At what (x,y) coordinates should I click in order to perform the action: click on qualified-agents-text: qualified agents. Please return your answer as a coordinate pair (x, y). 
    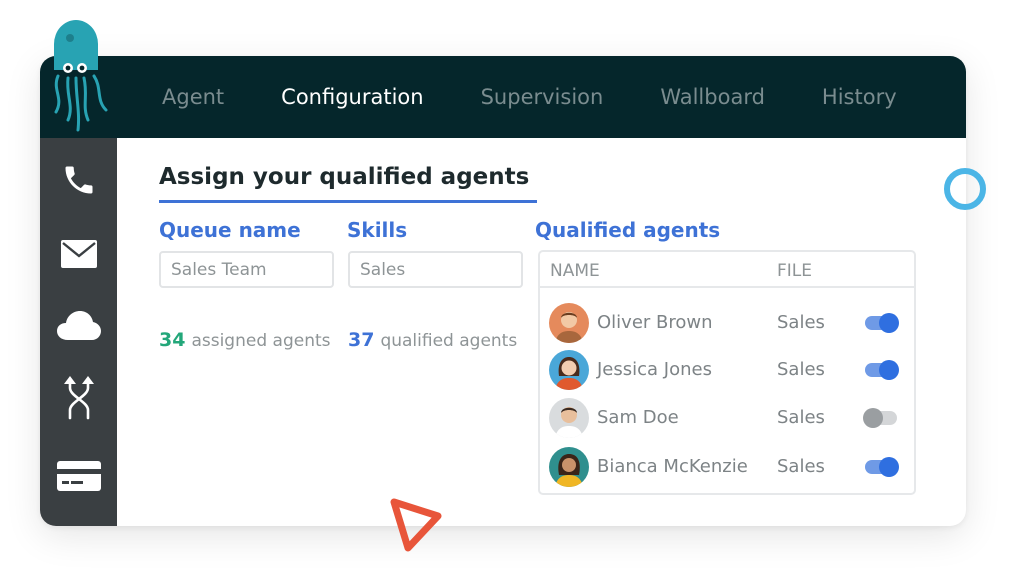
    Looking at the image, I should click on (449, 341).